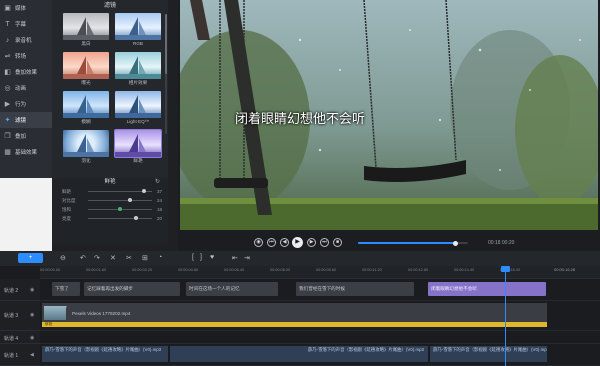 The image size is (600, 366). What do you see at coordinates (297, 242) in the screenshot?
I see `play-button: ▶` at bounding box center [297, 242].